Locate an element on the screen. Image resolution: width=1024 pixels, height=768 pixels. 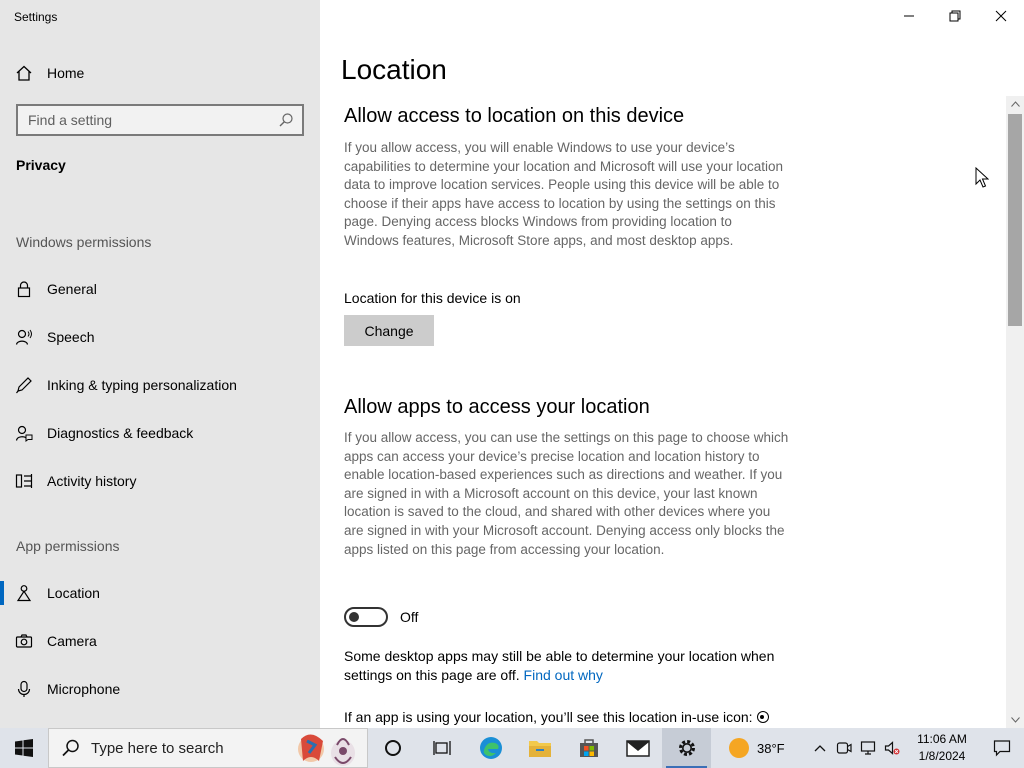
category-title: Privacy is located at coordinates (41, 165).